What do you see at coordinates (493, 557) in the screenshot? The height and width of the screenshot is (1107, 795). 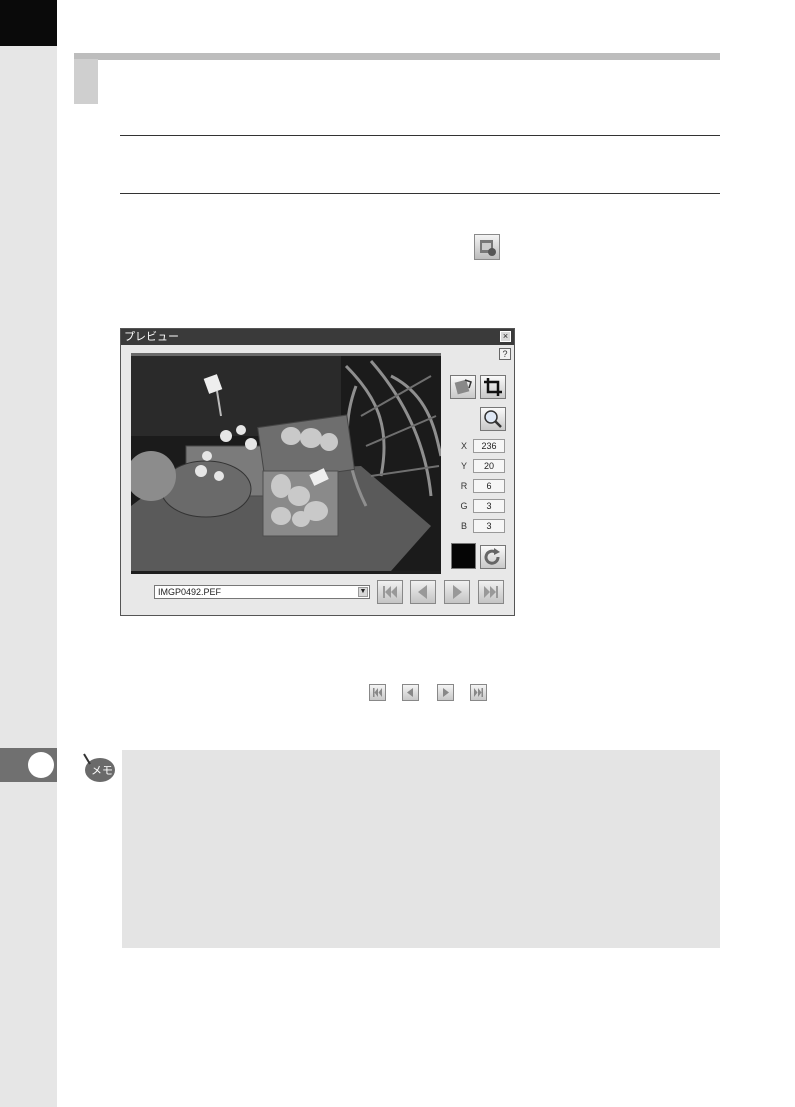 I see `refresh-icon` at bounding box center [493, 557].